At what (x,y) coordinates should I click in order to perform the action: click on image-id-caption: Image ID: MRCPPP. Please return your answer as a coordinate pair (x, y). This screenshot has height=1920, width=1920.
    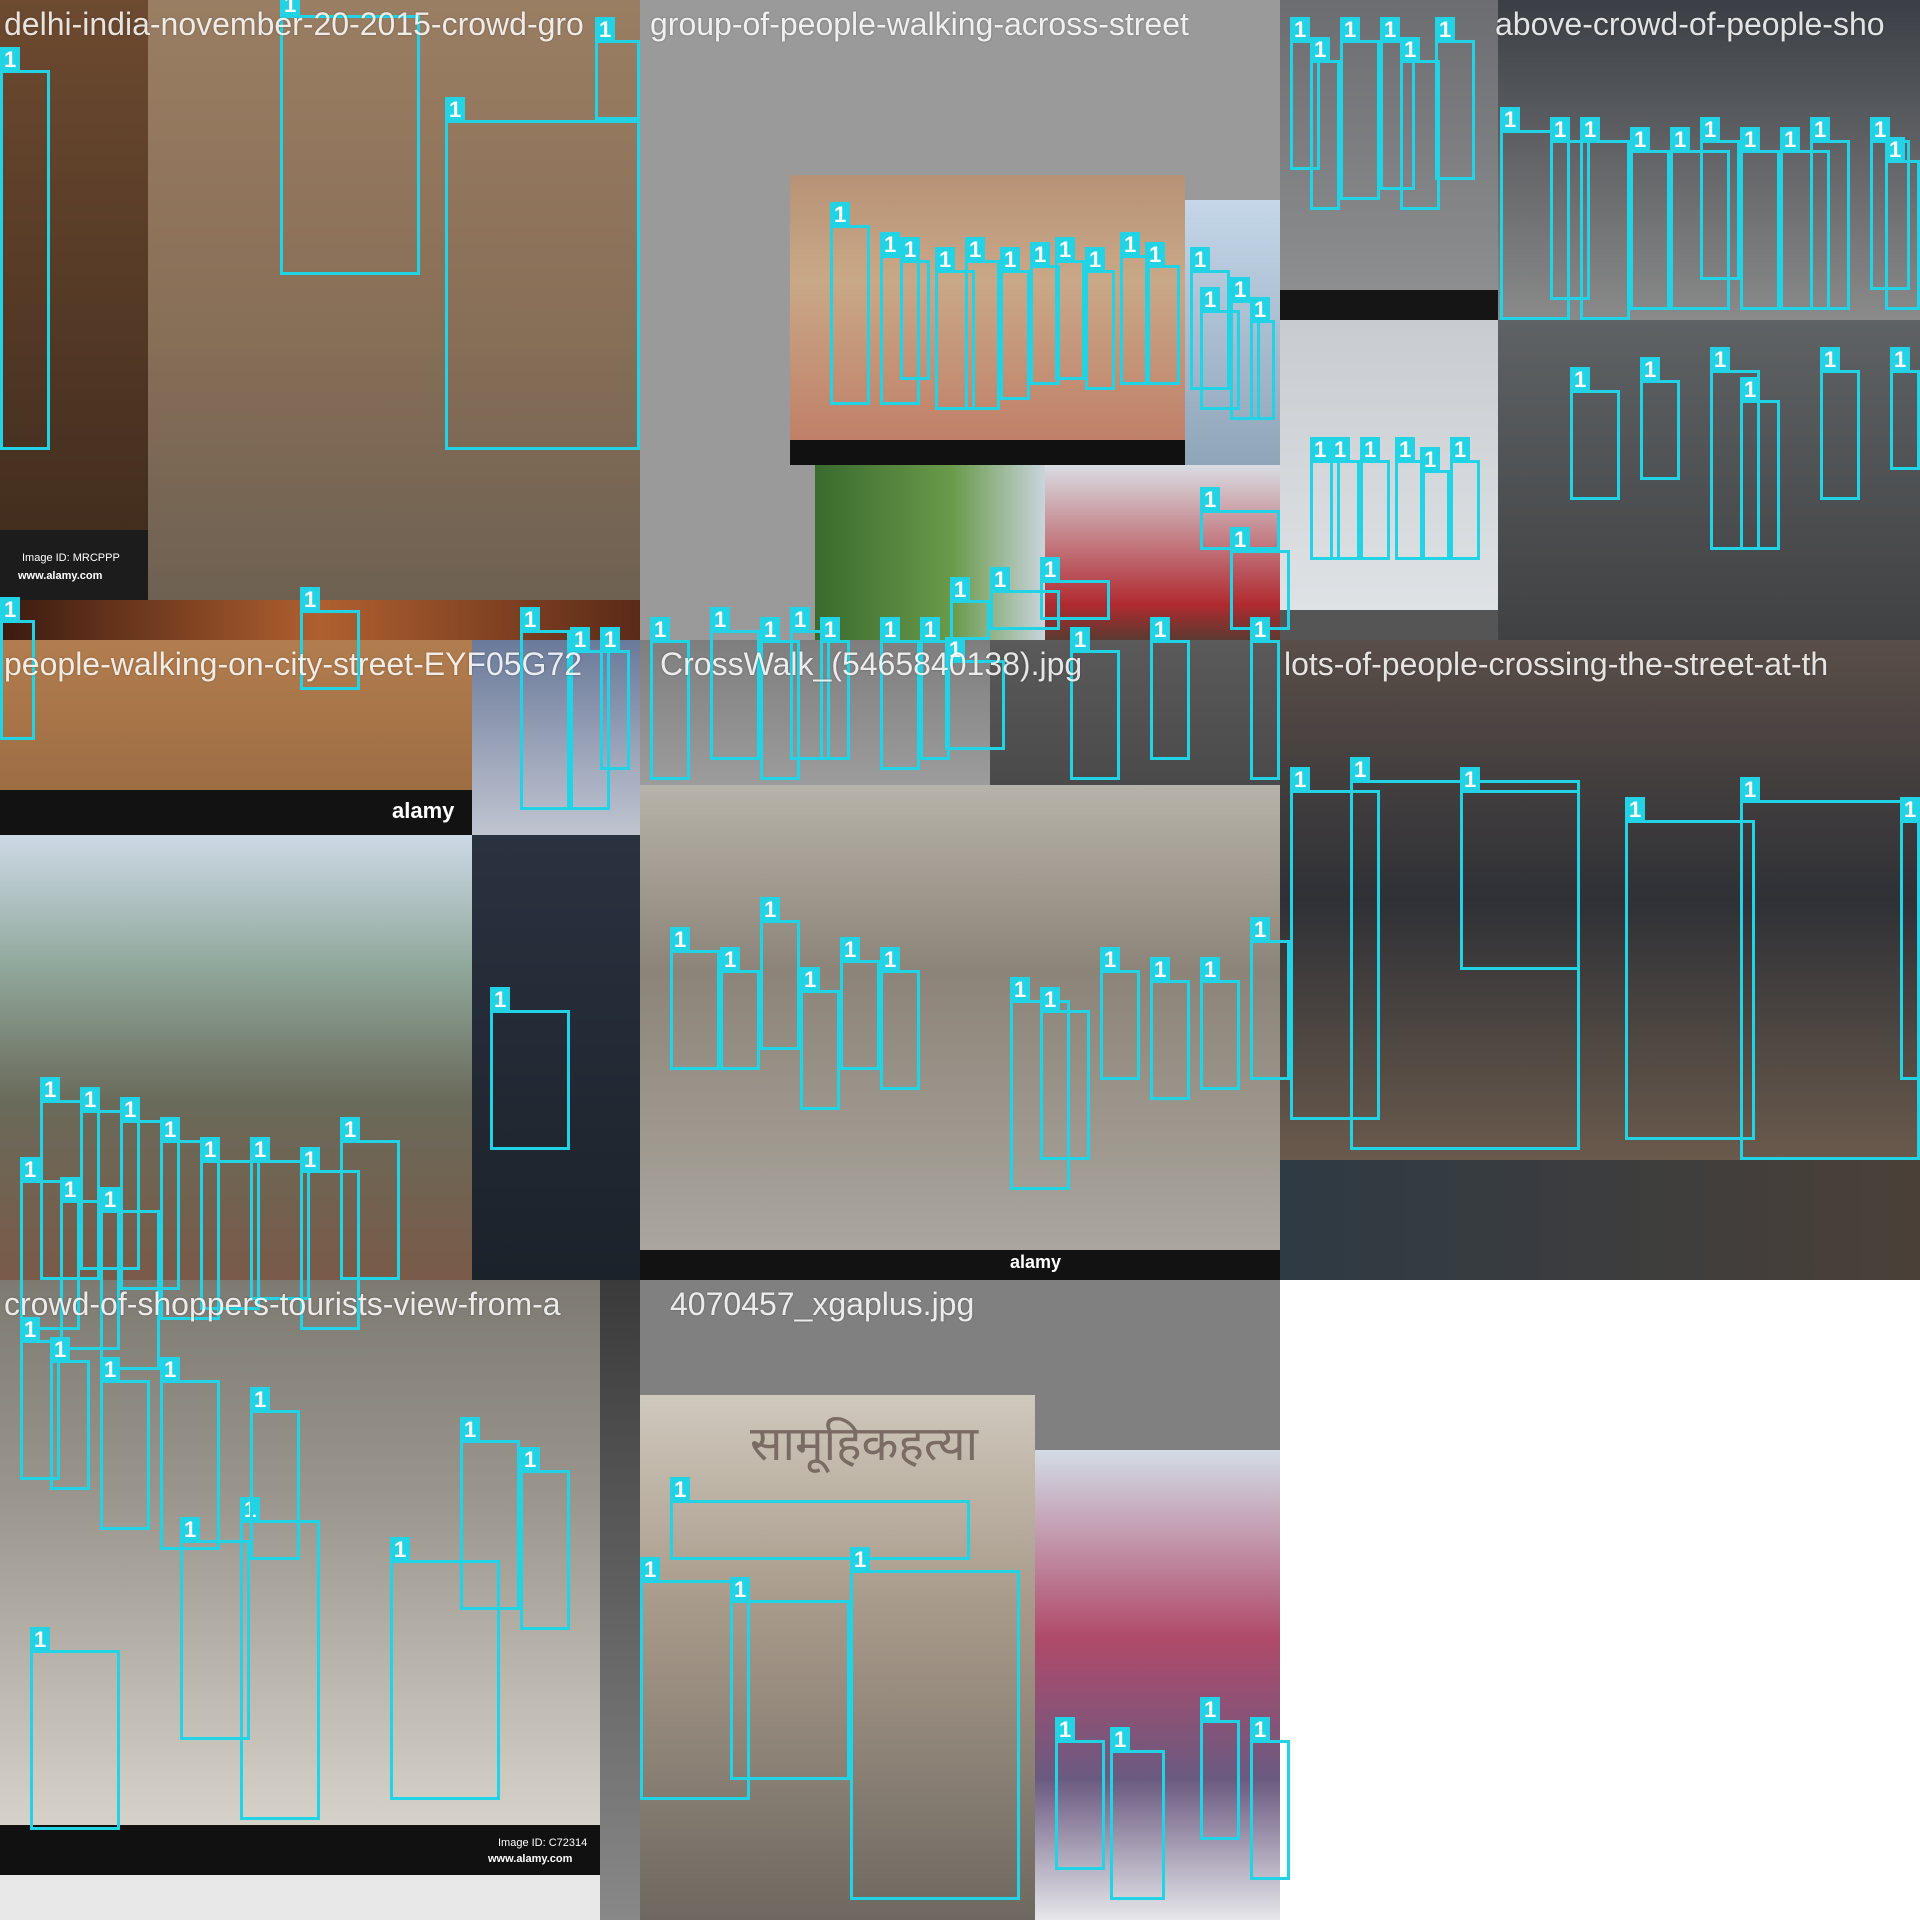
    Looking at the image, I should click on (71, 558).